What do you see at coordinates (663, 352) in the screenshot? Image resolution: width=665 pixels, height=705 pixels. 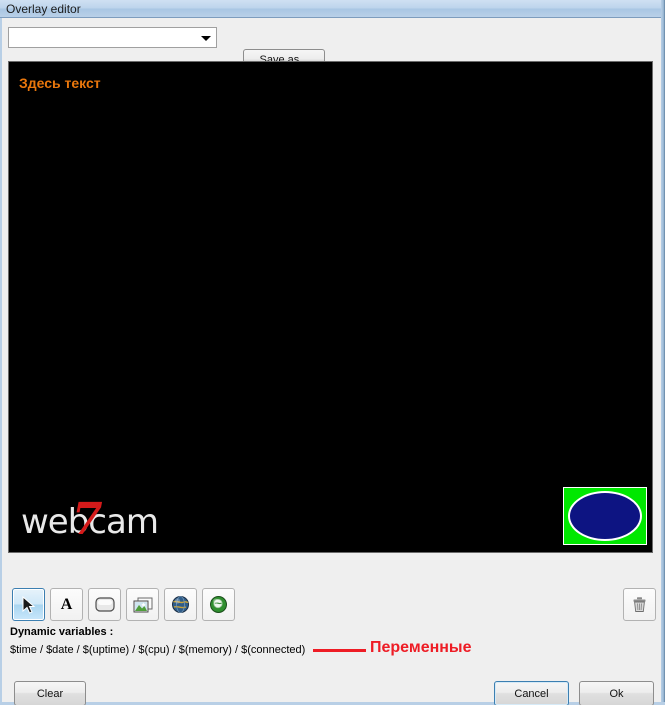 I see `window-frame-right` at bounding box center [663, 352].